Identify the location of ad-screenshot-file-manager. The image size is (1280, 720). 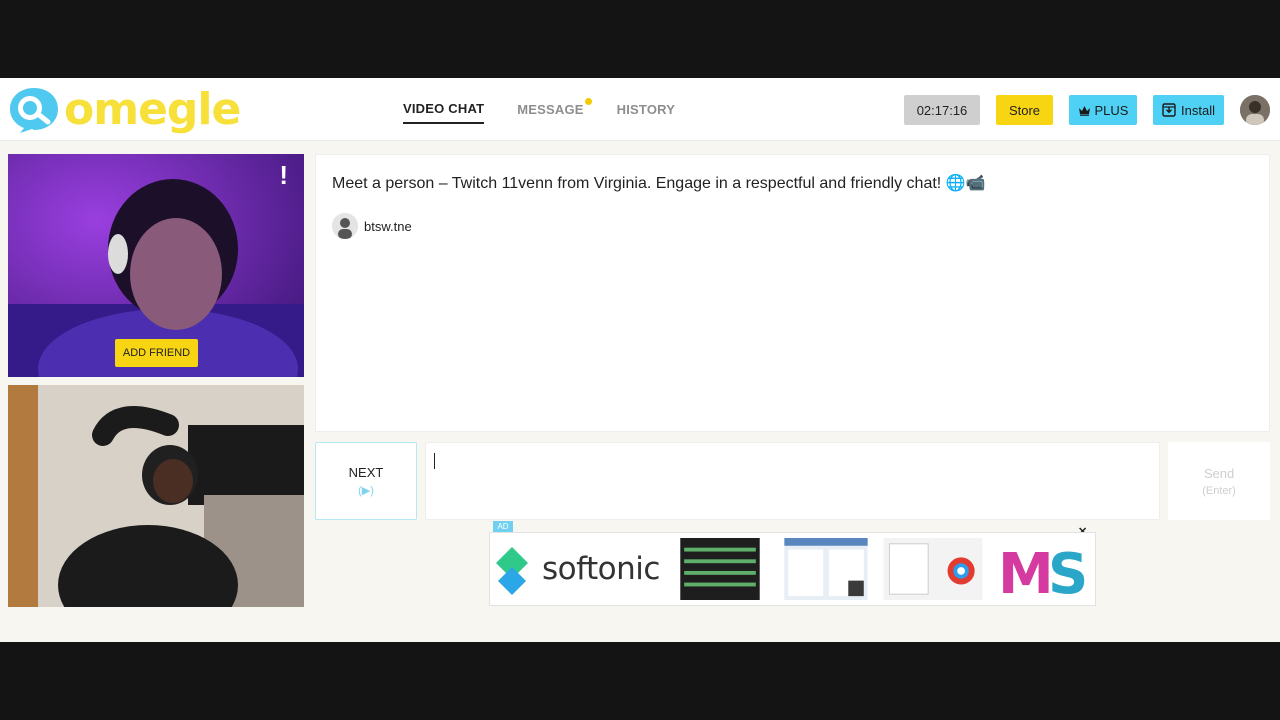
(826, 569).